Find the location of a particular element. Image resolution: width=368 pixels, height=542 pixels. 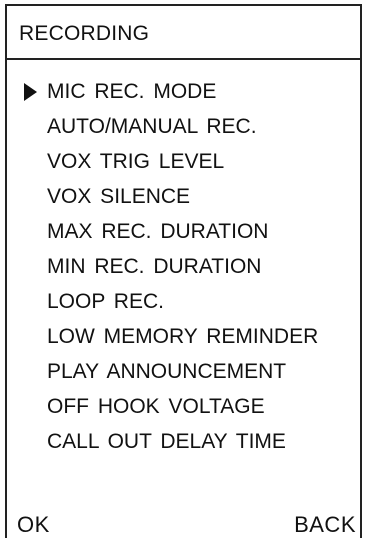

menu-item-label: CALL OUT DELAY TIME is located at coordinates (166, 441).